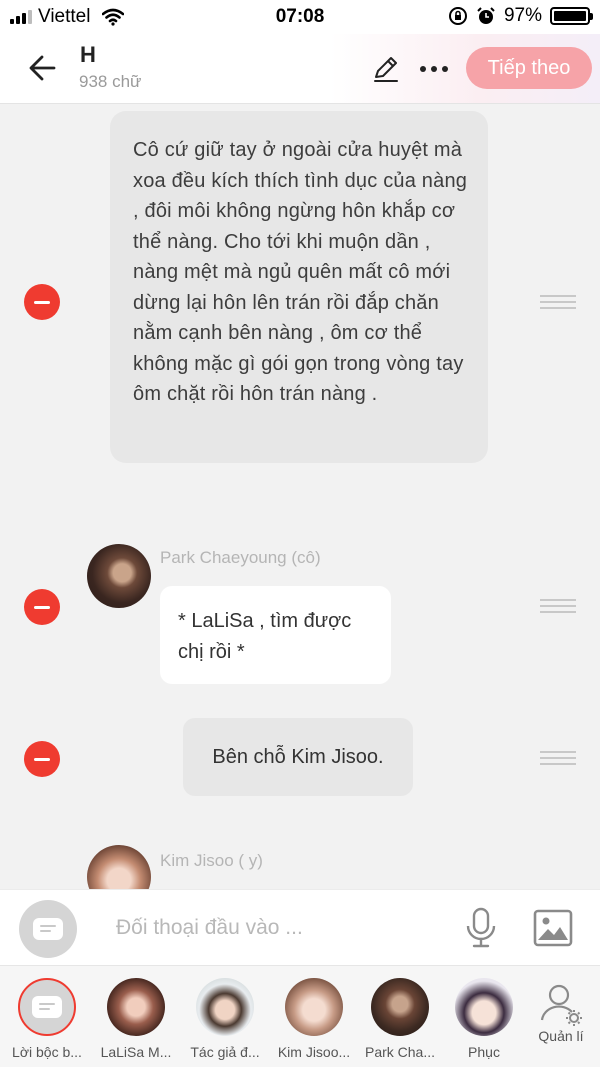  I want to click on image-icon, so click(553, 928).